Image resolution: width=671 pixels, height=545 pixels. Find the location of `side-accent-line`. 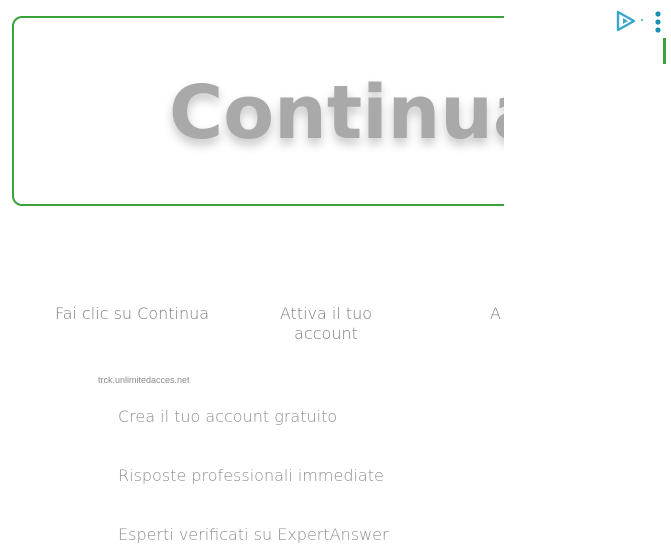

side-accent-line is located at coordinates (664, 51).